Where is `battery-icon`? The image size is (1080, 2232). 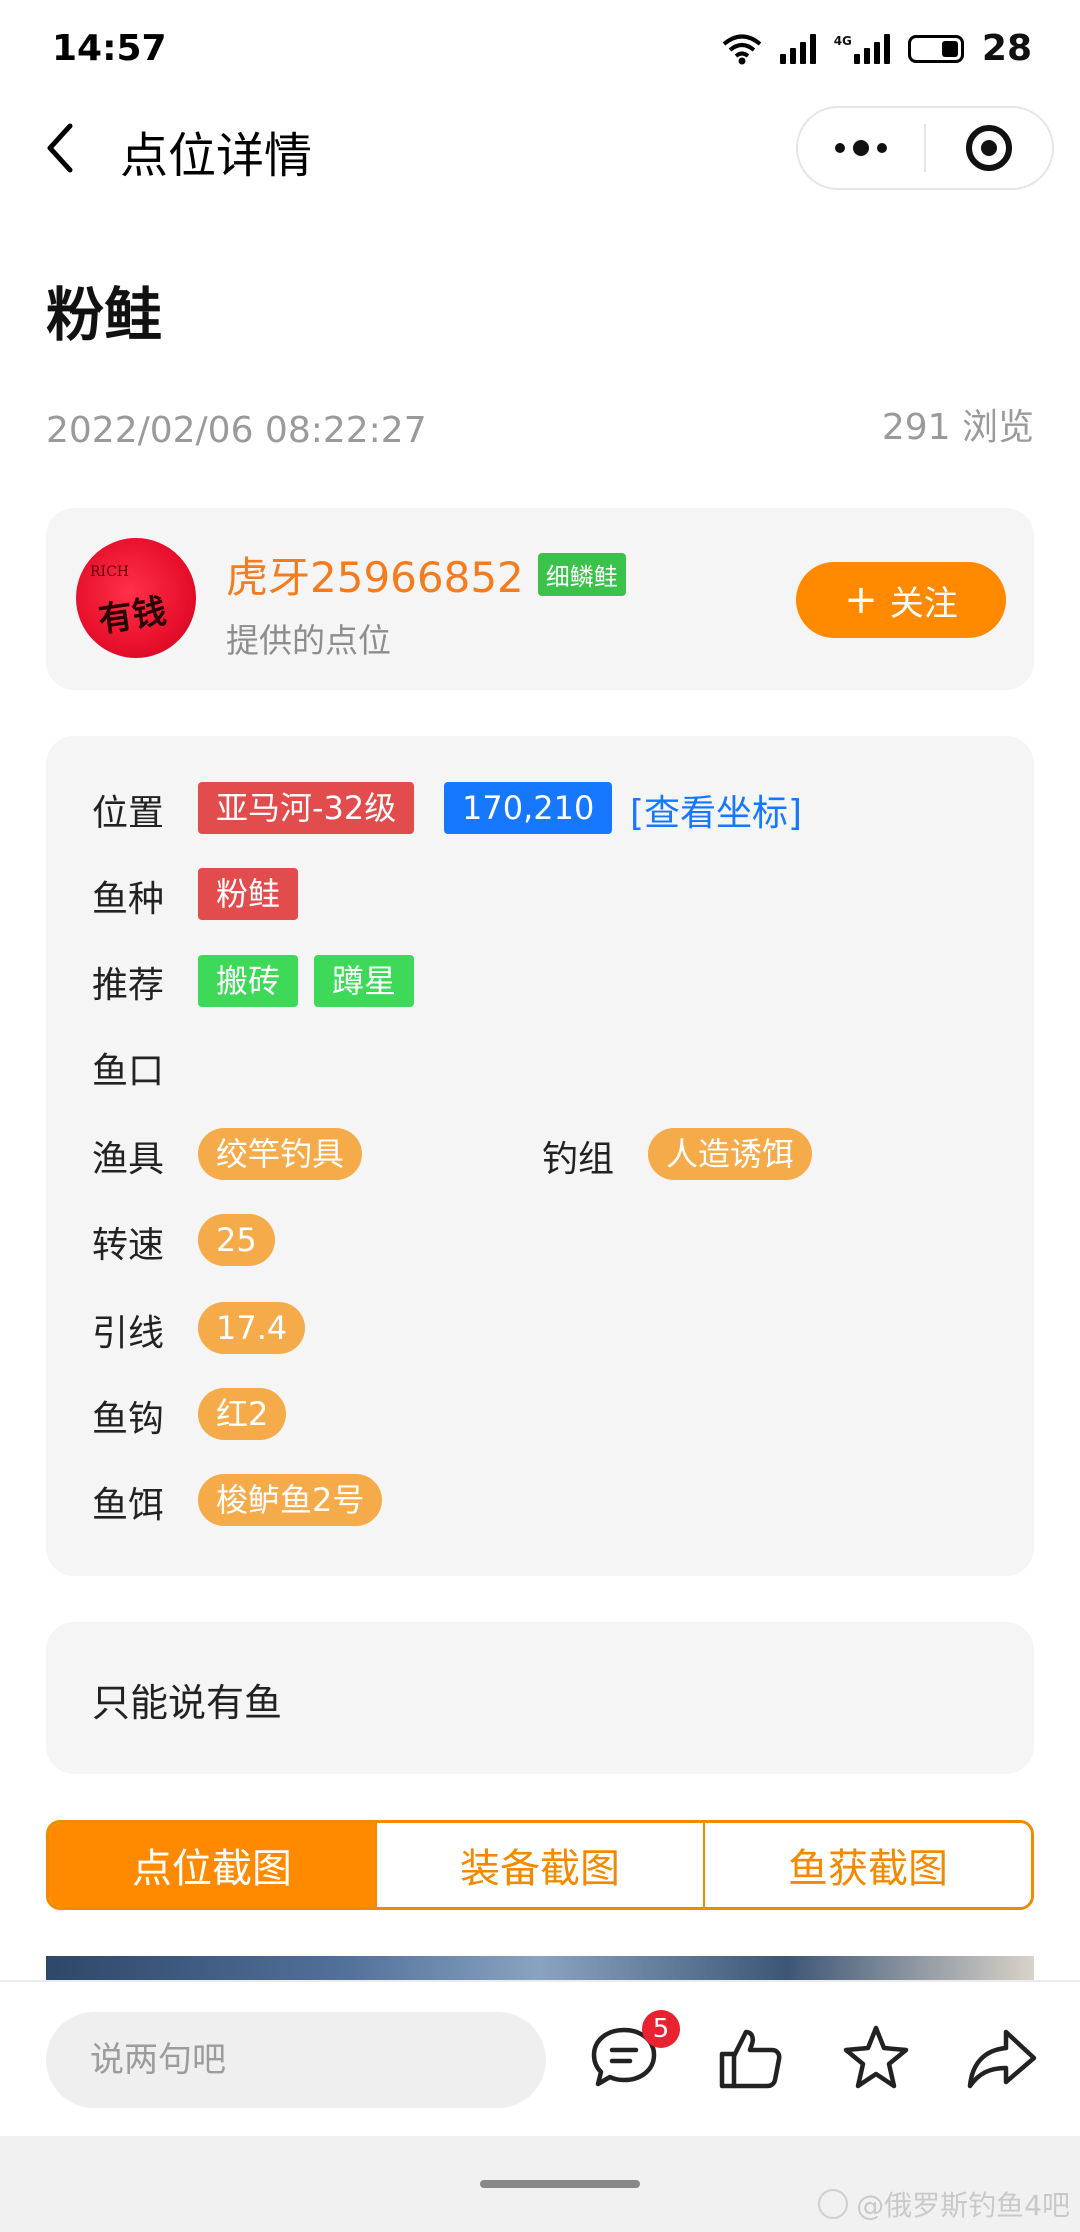 battery-icon is located at coordinates (935, 48).